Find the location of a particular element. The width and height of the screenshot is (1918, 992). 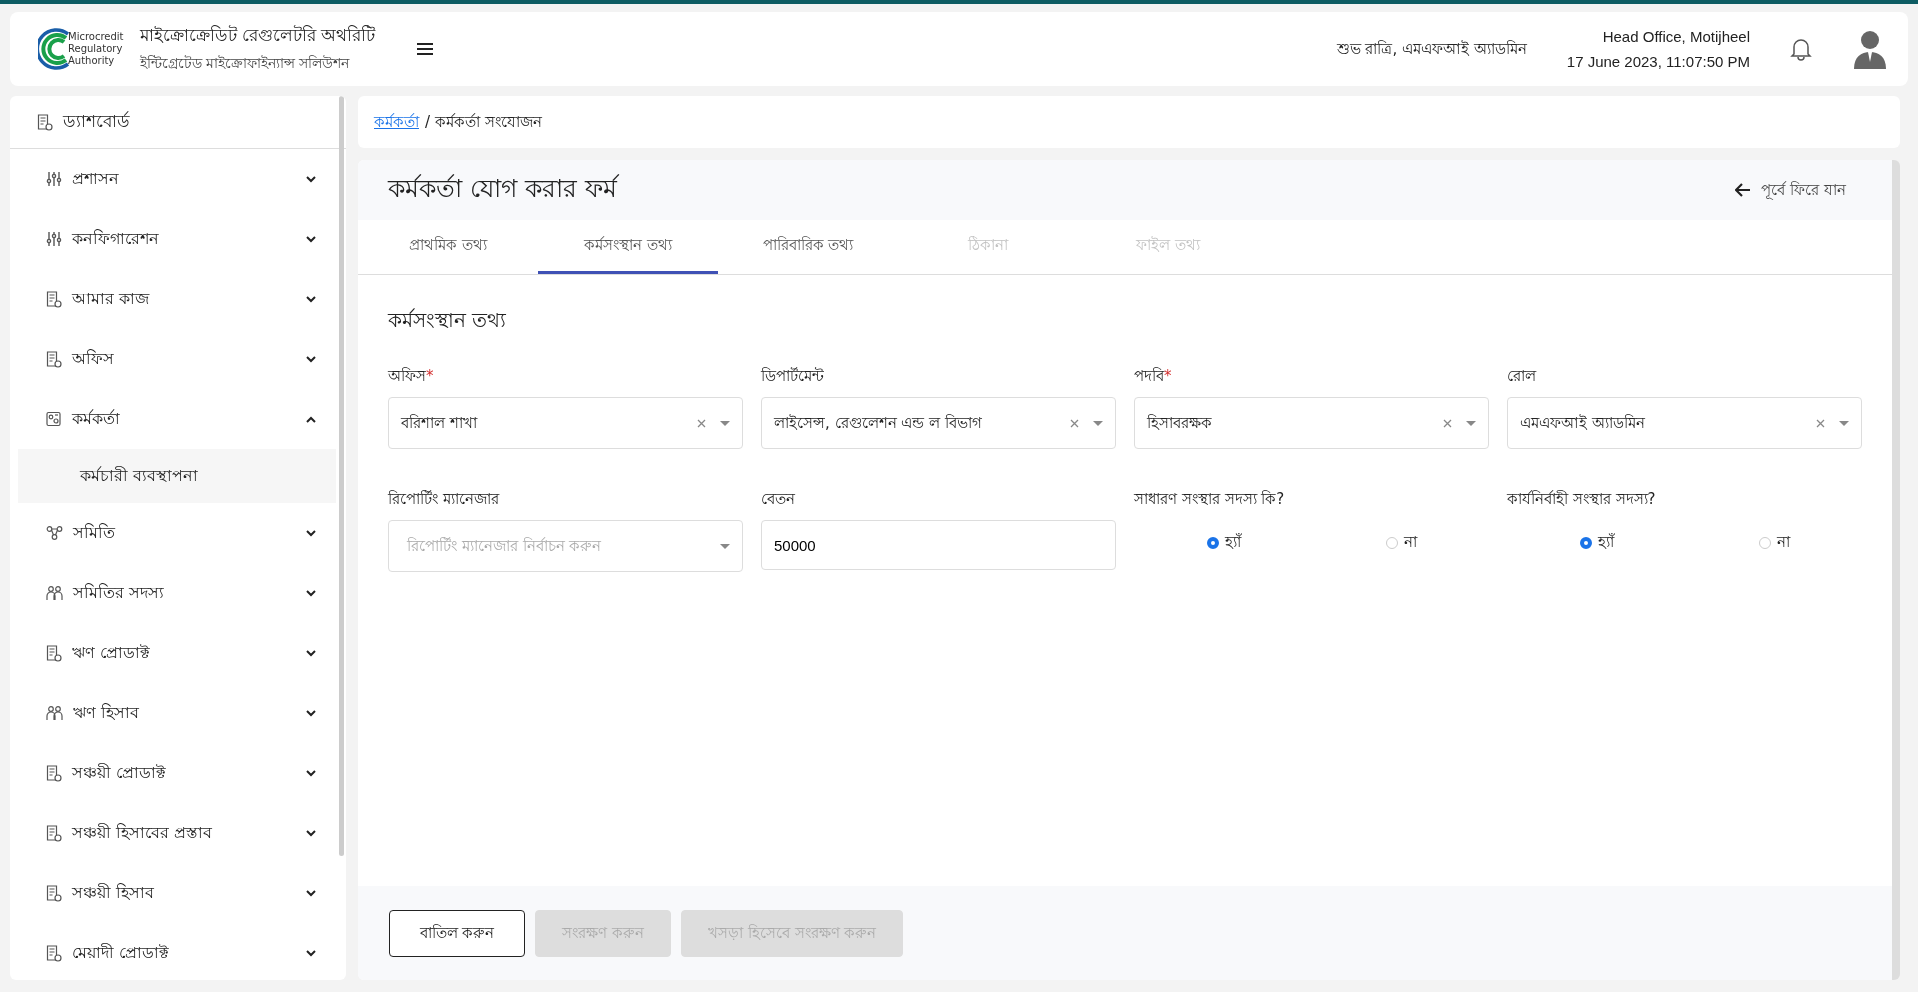

sidebar-item: মেয়াদী প্রোডাক্ট is located at coordinates (178, 951).